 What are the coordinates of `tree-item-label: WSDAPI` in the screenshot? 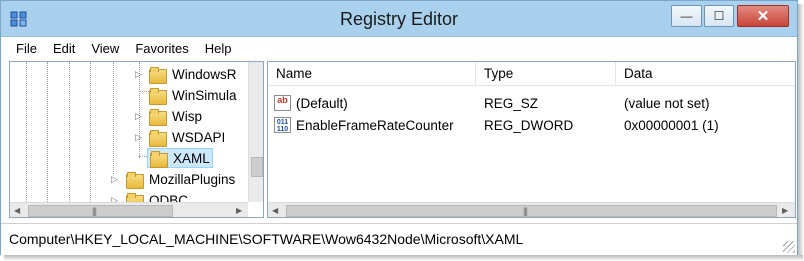 It's located at (199, 137).